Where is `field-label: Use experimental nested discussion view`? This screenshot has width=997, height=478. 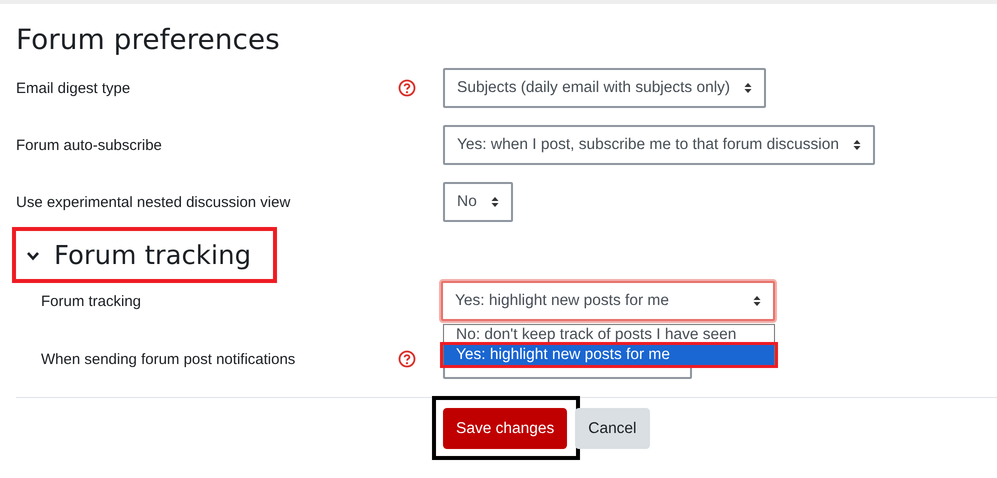
field-label: Use experimental nested discussion view is located at coordinates (154, 202).